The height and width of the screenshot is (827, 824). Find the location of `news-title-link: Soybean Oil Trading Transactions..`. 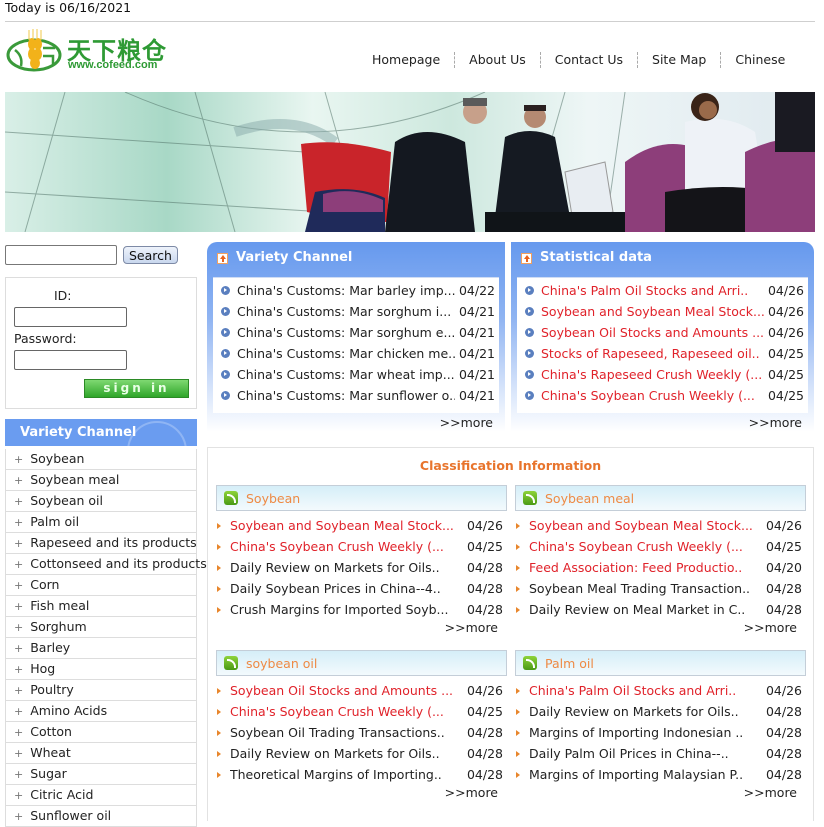

news-title-link: Soybean Oil Trading Transactions.. is located at coordinates (343, 732).